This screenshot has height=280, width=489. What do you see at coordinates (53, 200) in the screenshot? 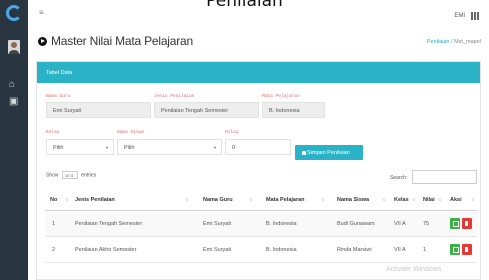
I see `column-header-no: No` at bounding box center [53, 200].